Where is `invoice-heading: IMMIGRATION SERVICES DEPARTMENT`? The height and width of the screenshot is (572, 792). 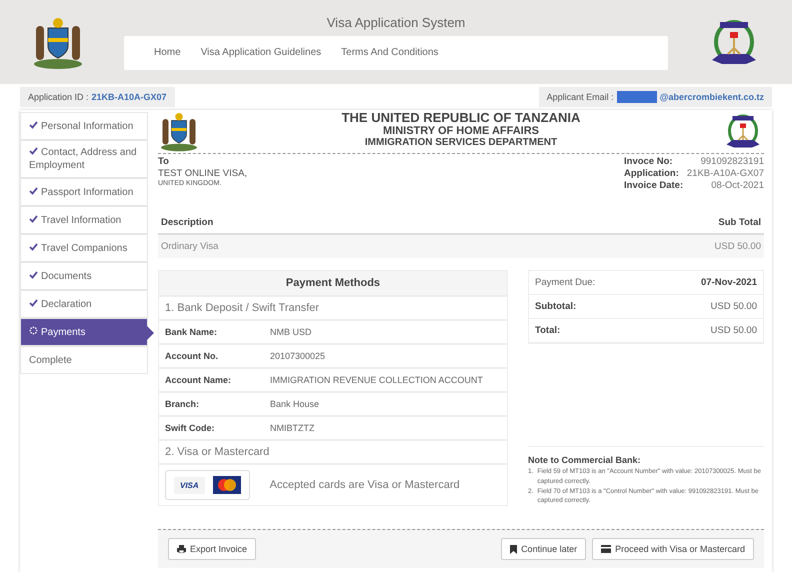
invoice-heading: IMMIGRATION SERVICES DEPARTMENT is located at coordinates (461, 142).